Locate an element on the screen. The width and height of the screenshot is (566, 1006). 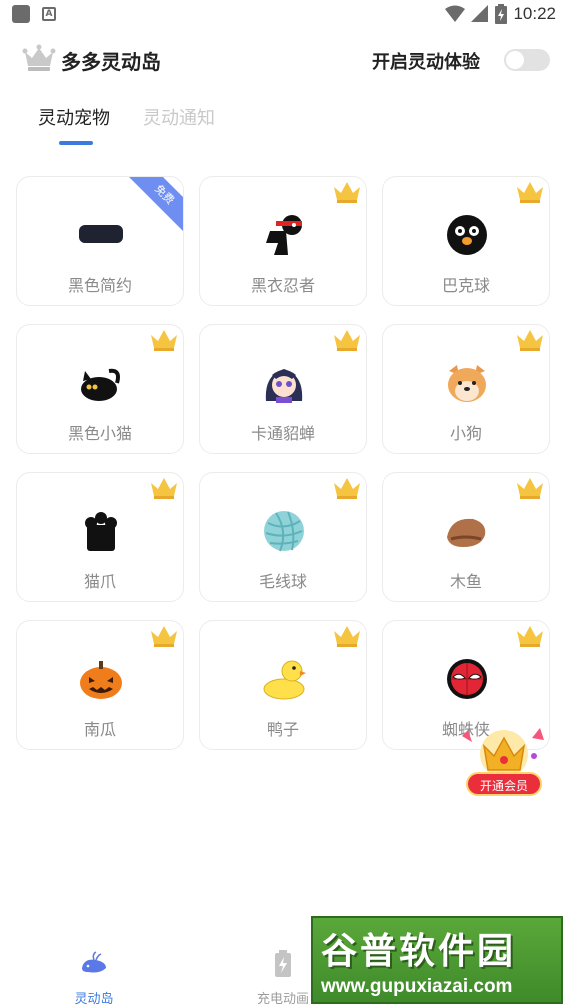
pumpkin-icon is located at coordinates (101, 680).